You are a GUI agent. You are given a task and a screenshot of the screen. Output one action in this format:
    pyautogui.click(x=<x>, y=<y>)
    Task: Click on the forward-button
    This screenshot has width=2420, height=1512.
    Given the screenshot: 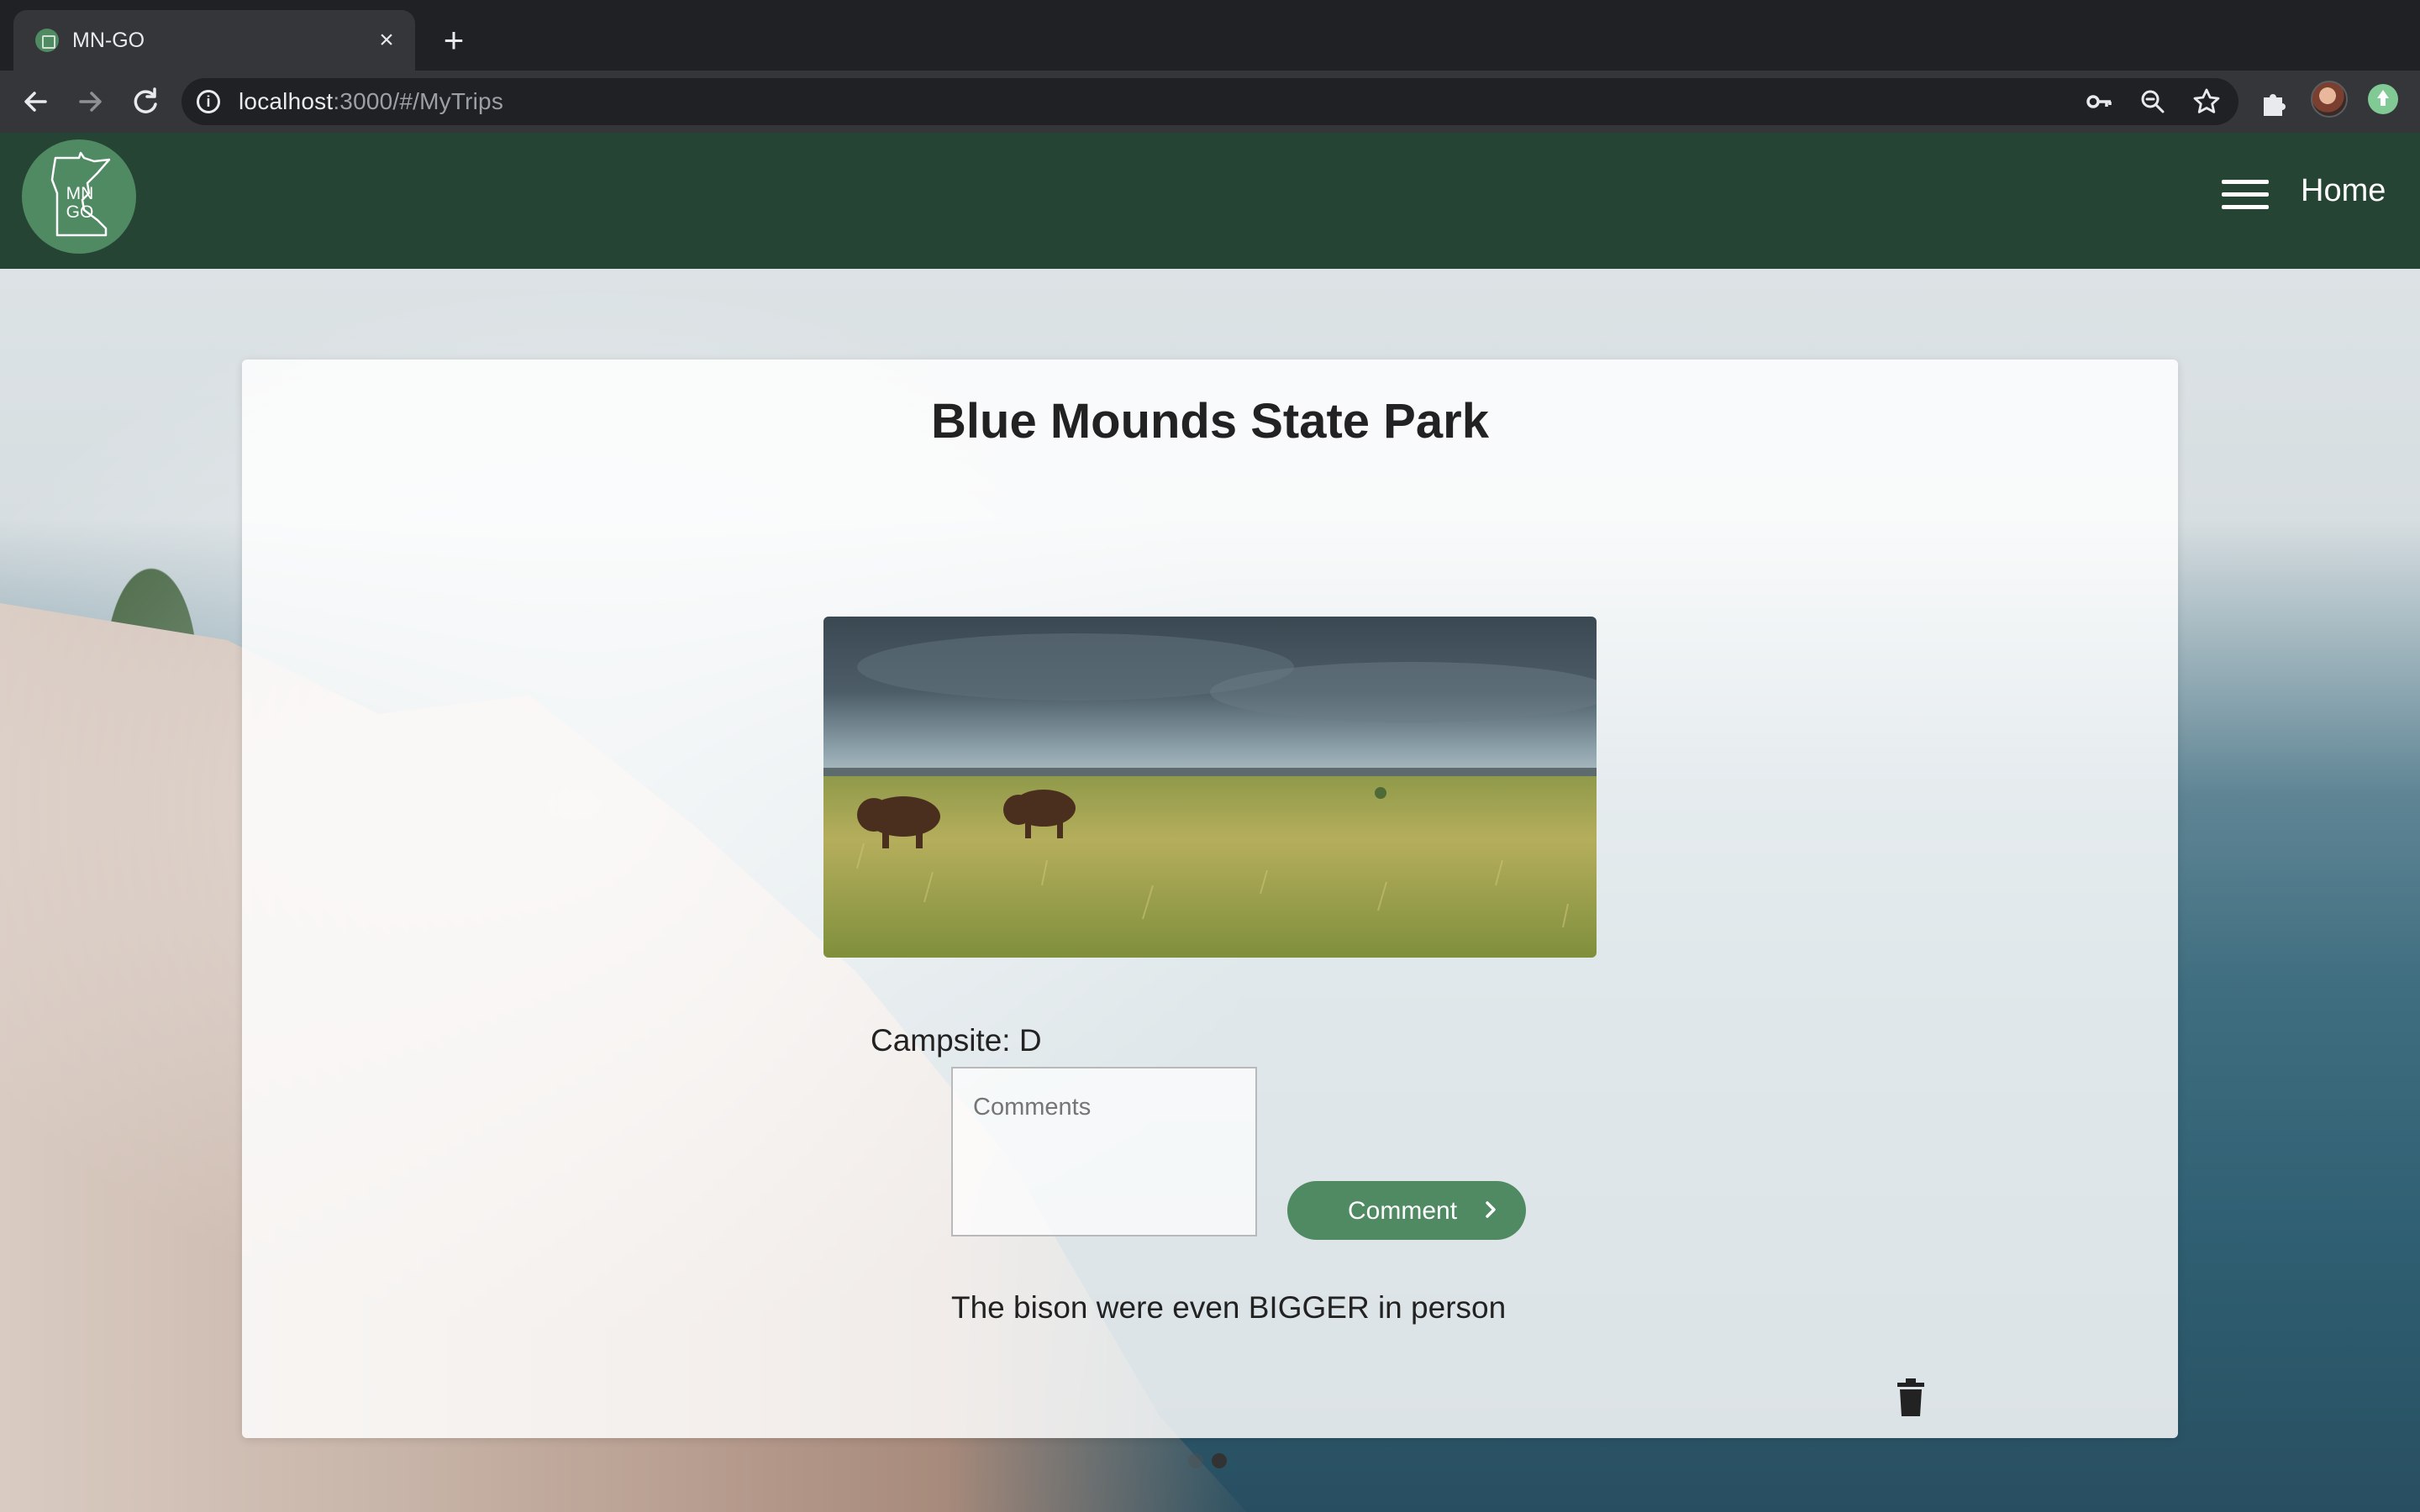 What is the action you would take?
    pyautogui.click(x=90, y=102)
    